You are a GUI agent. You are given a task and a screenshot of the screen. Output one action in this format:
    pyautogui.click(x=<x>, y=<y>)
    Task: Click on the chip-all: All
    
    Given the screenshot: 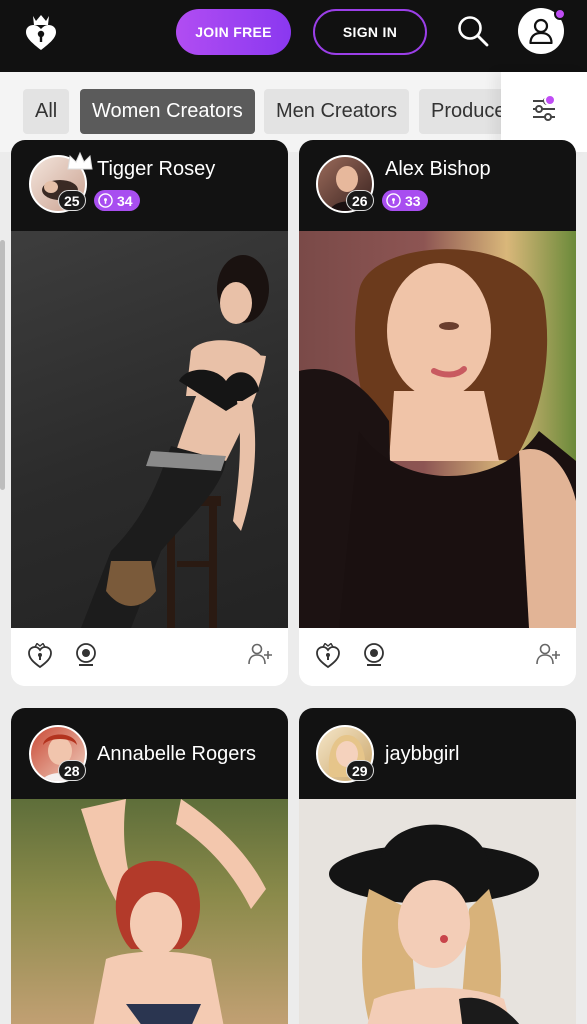 What is the action you would take?
    pyautogui.click(x=46, y=111)
    